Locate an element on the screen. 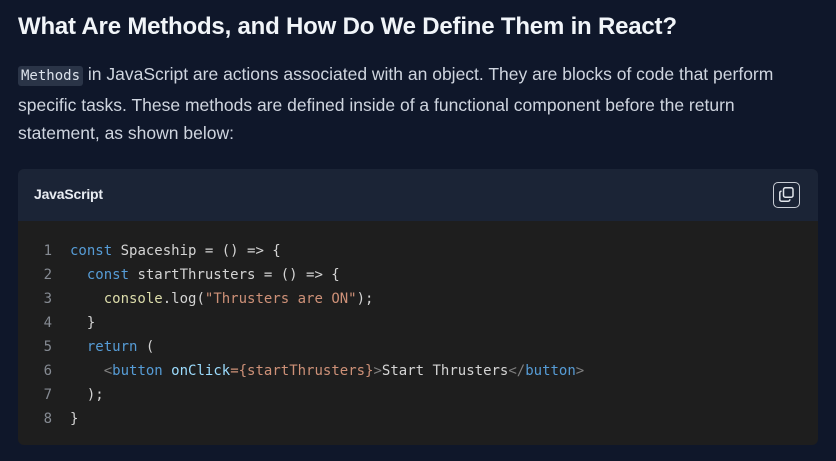 The image size is (836, 461). line-number: 1 is located at coordinates (47, 251).